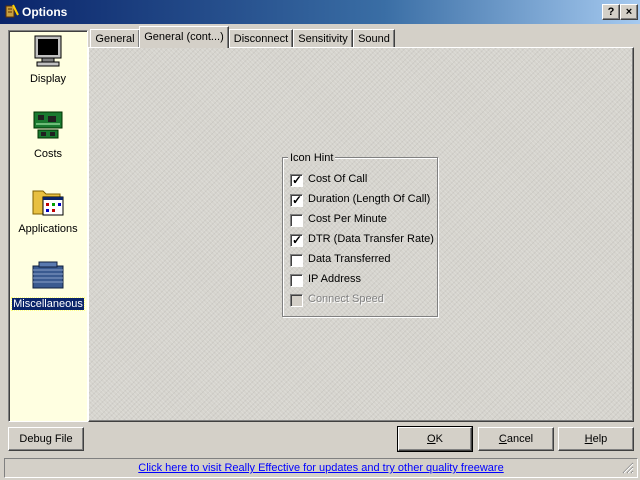 The image size is (640, 480). I want to click on help-button: Help, so click(596, 439).